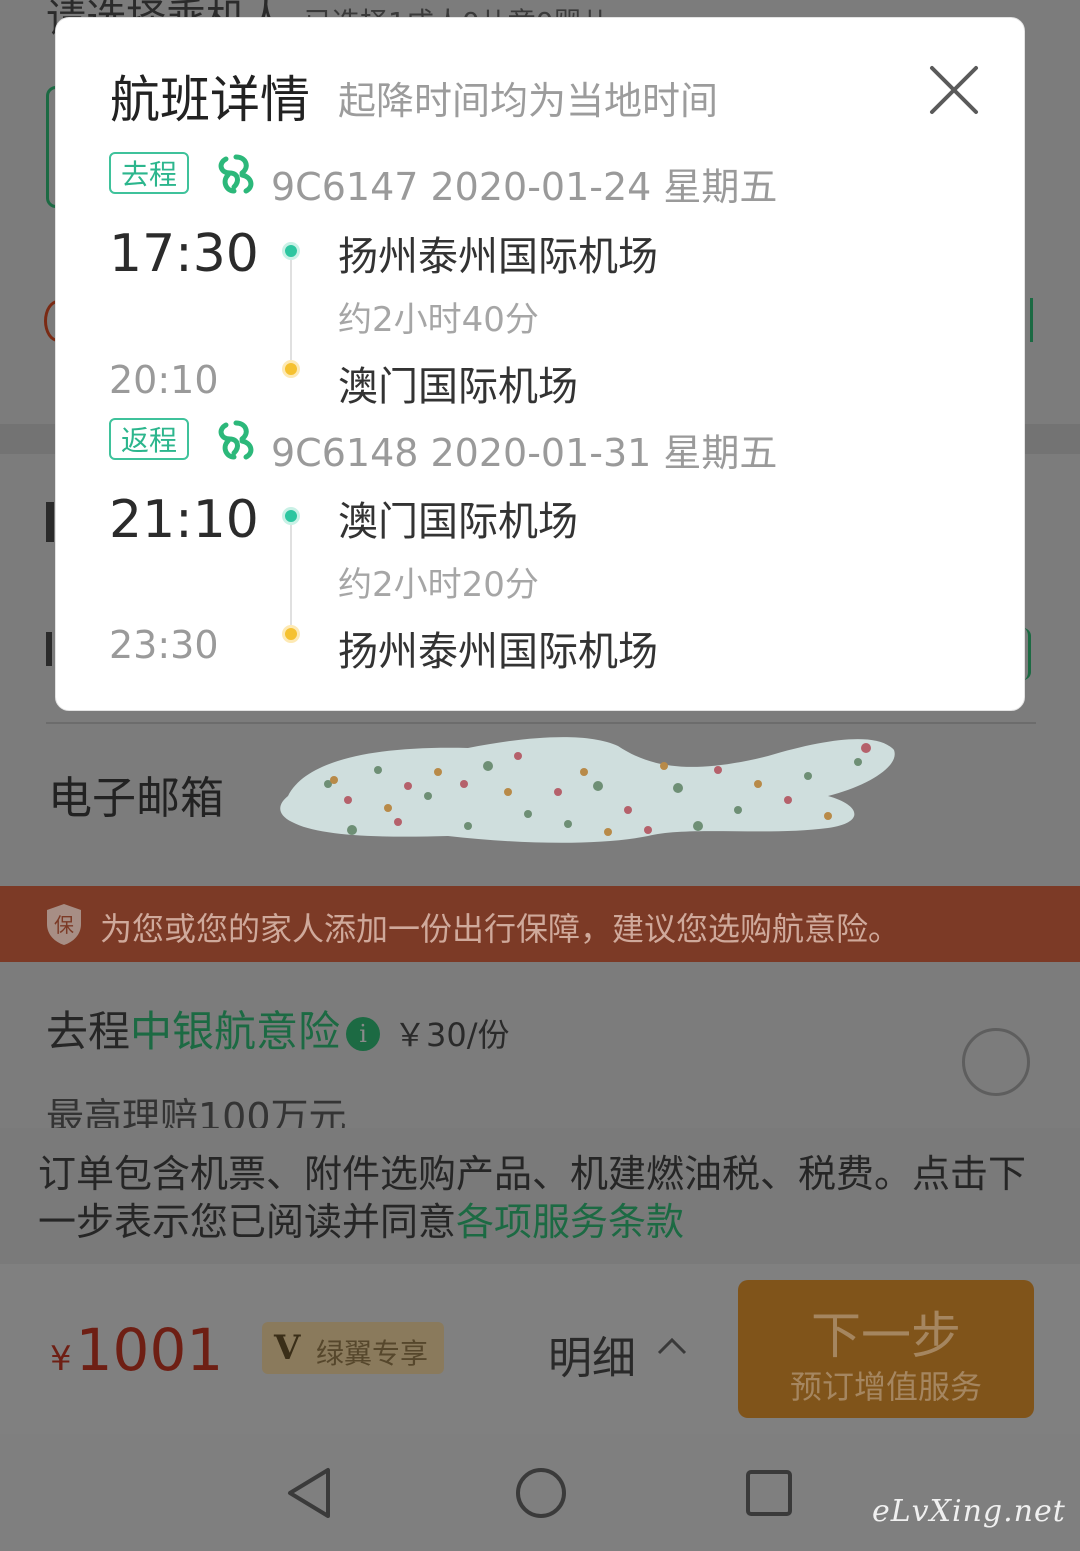 The width and height of the screenshot is (1080, 1551). What do you see at coordinates (592, 1354) in the screenshot?
I see `price-detail-button: 明细` at bounding box center [592, 1354].